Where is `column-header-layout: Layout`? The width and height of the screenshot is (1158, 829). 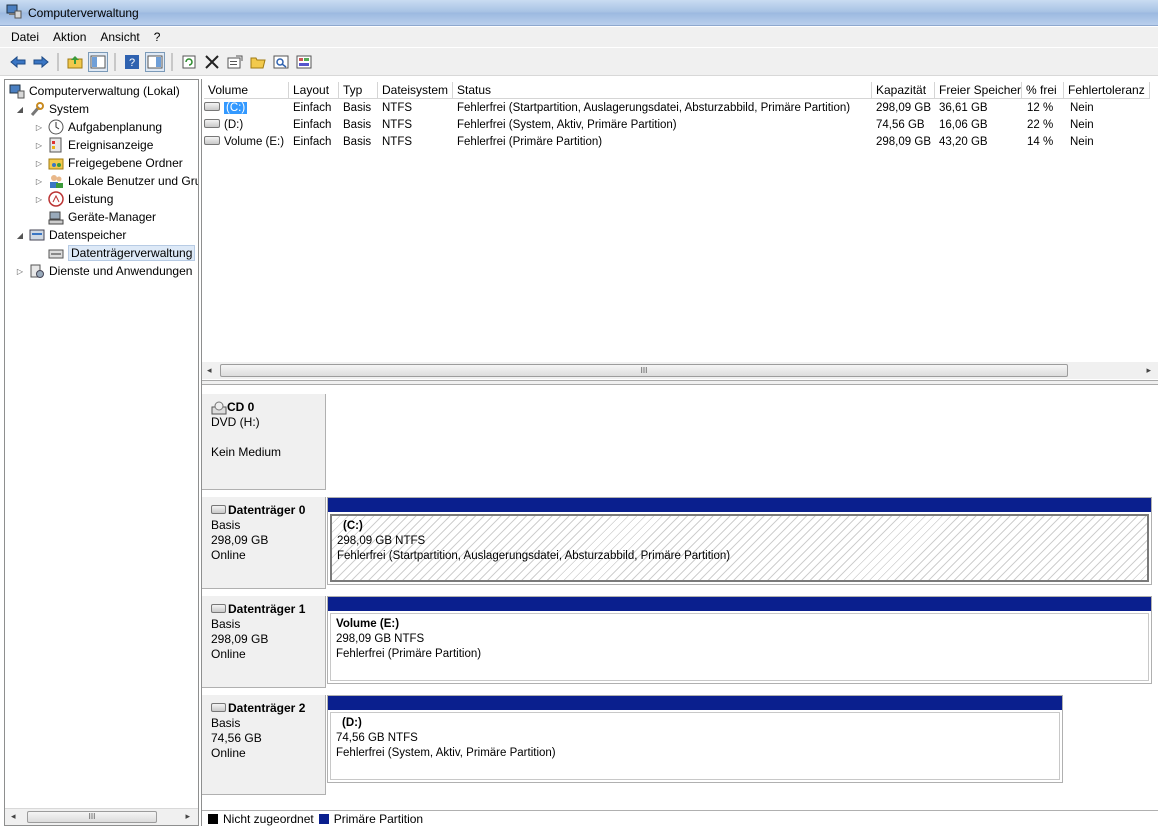 column-header-layout: Layout is located at coordinates (314, 90).